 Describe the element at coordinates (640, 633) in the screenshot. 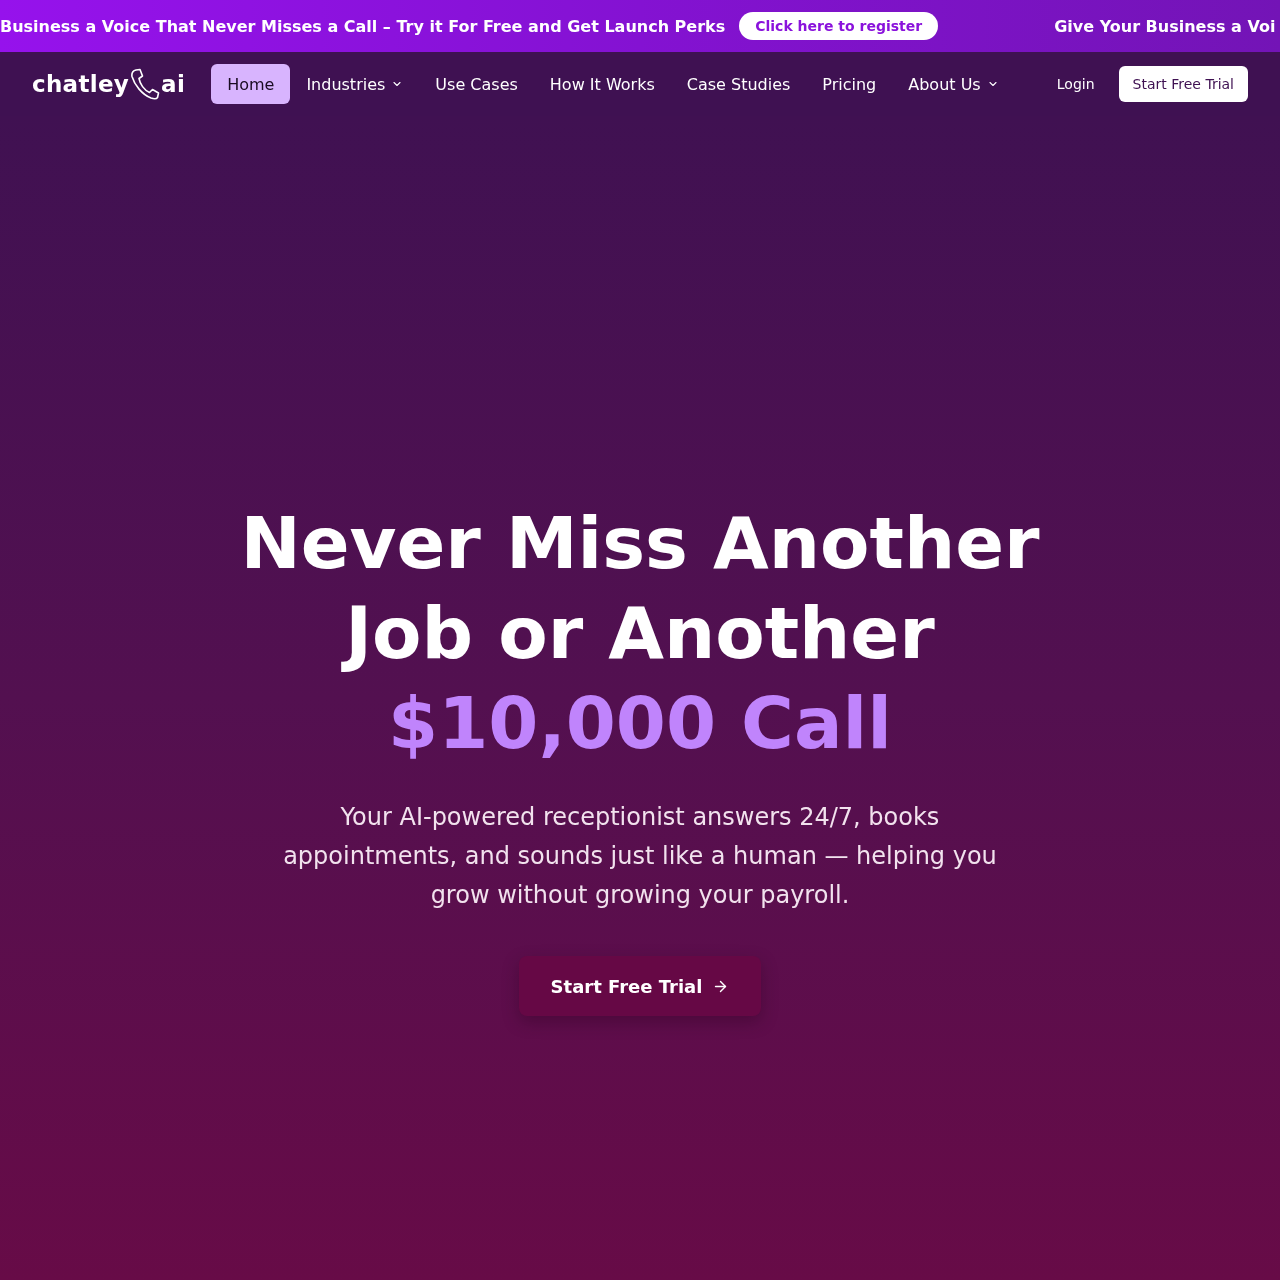

I see `hero-heading: Never Miss Another Job or Another $10,000 Call` at that location.